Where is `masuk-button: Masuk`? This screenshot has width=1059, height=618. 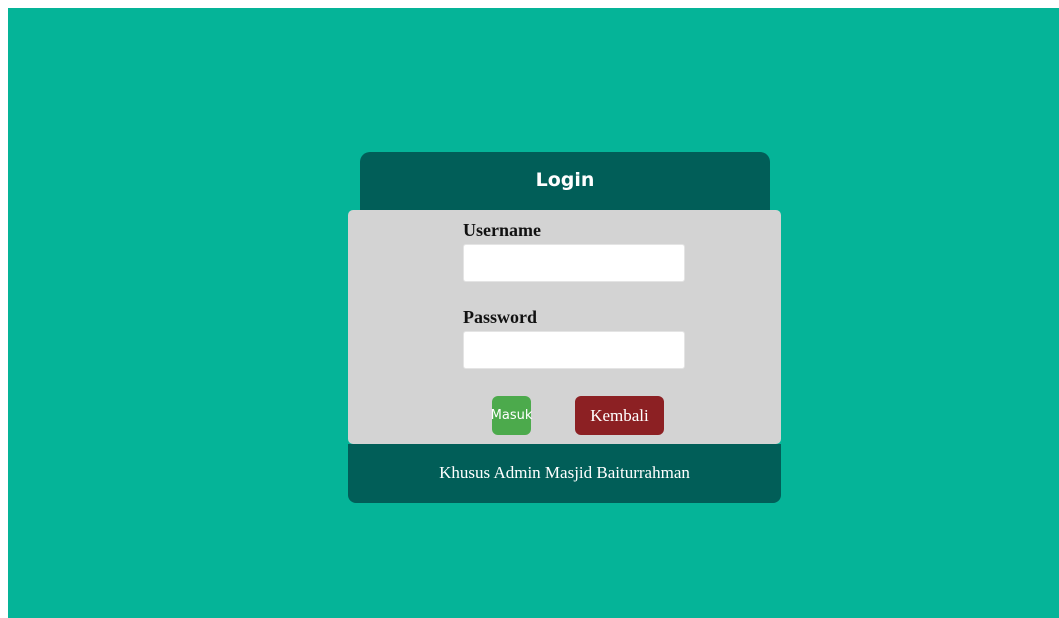
masuk-button: Masuk is located at coordinates (511, 415).